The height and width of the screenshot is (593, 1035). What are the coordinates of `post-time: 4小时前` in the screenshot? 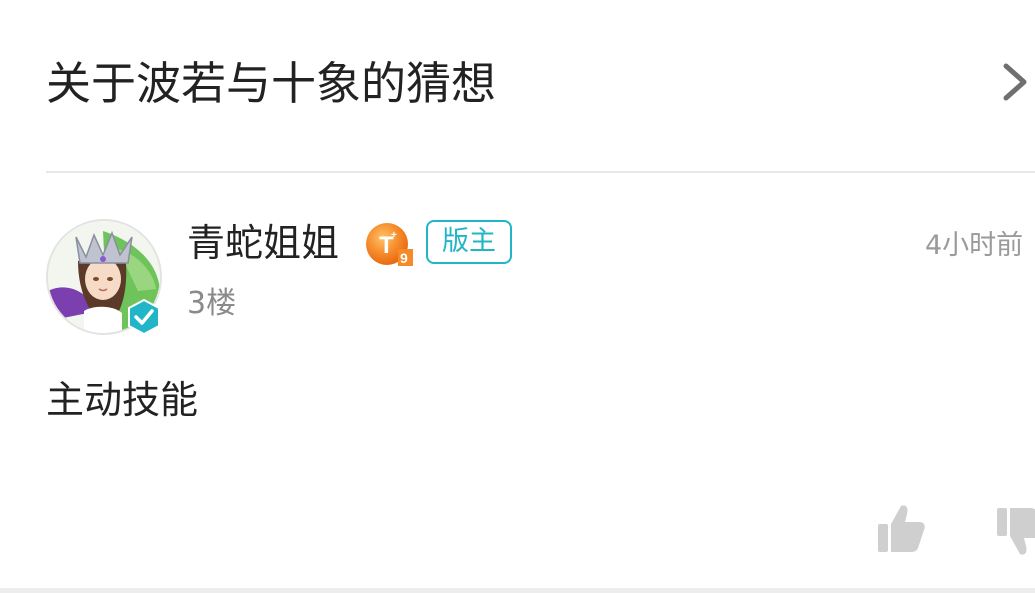 It's located at (974, 245).